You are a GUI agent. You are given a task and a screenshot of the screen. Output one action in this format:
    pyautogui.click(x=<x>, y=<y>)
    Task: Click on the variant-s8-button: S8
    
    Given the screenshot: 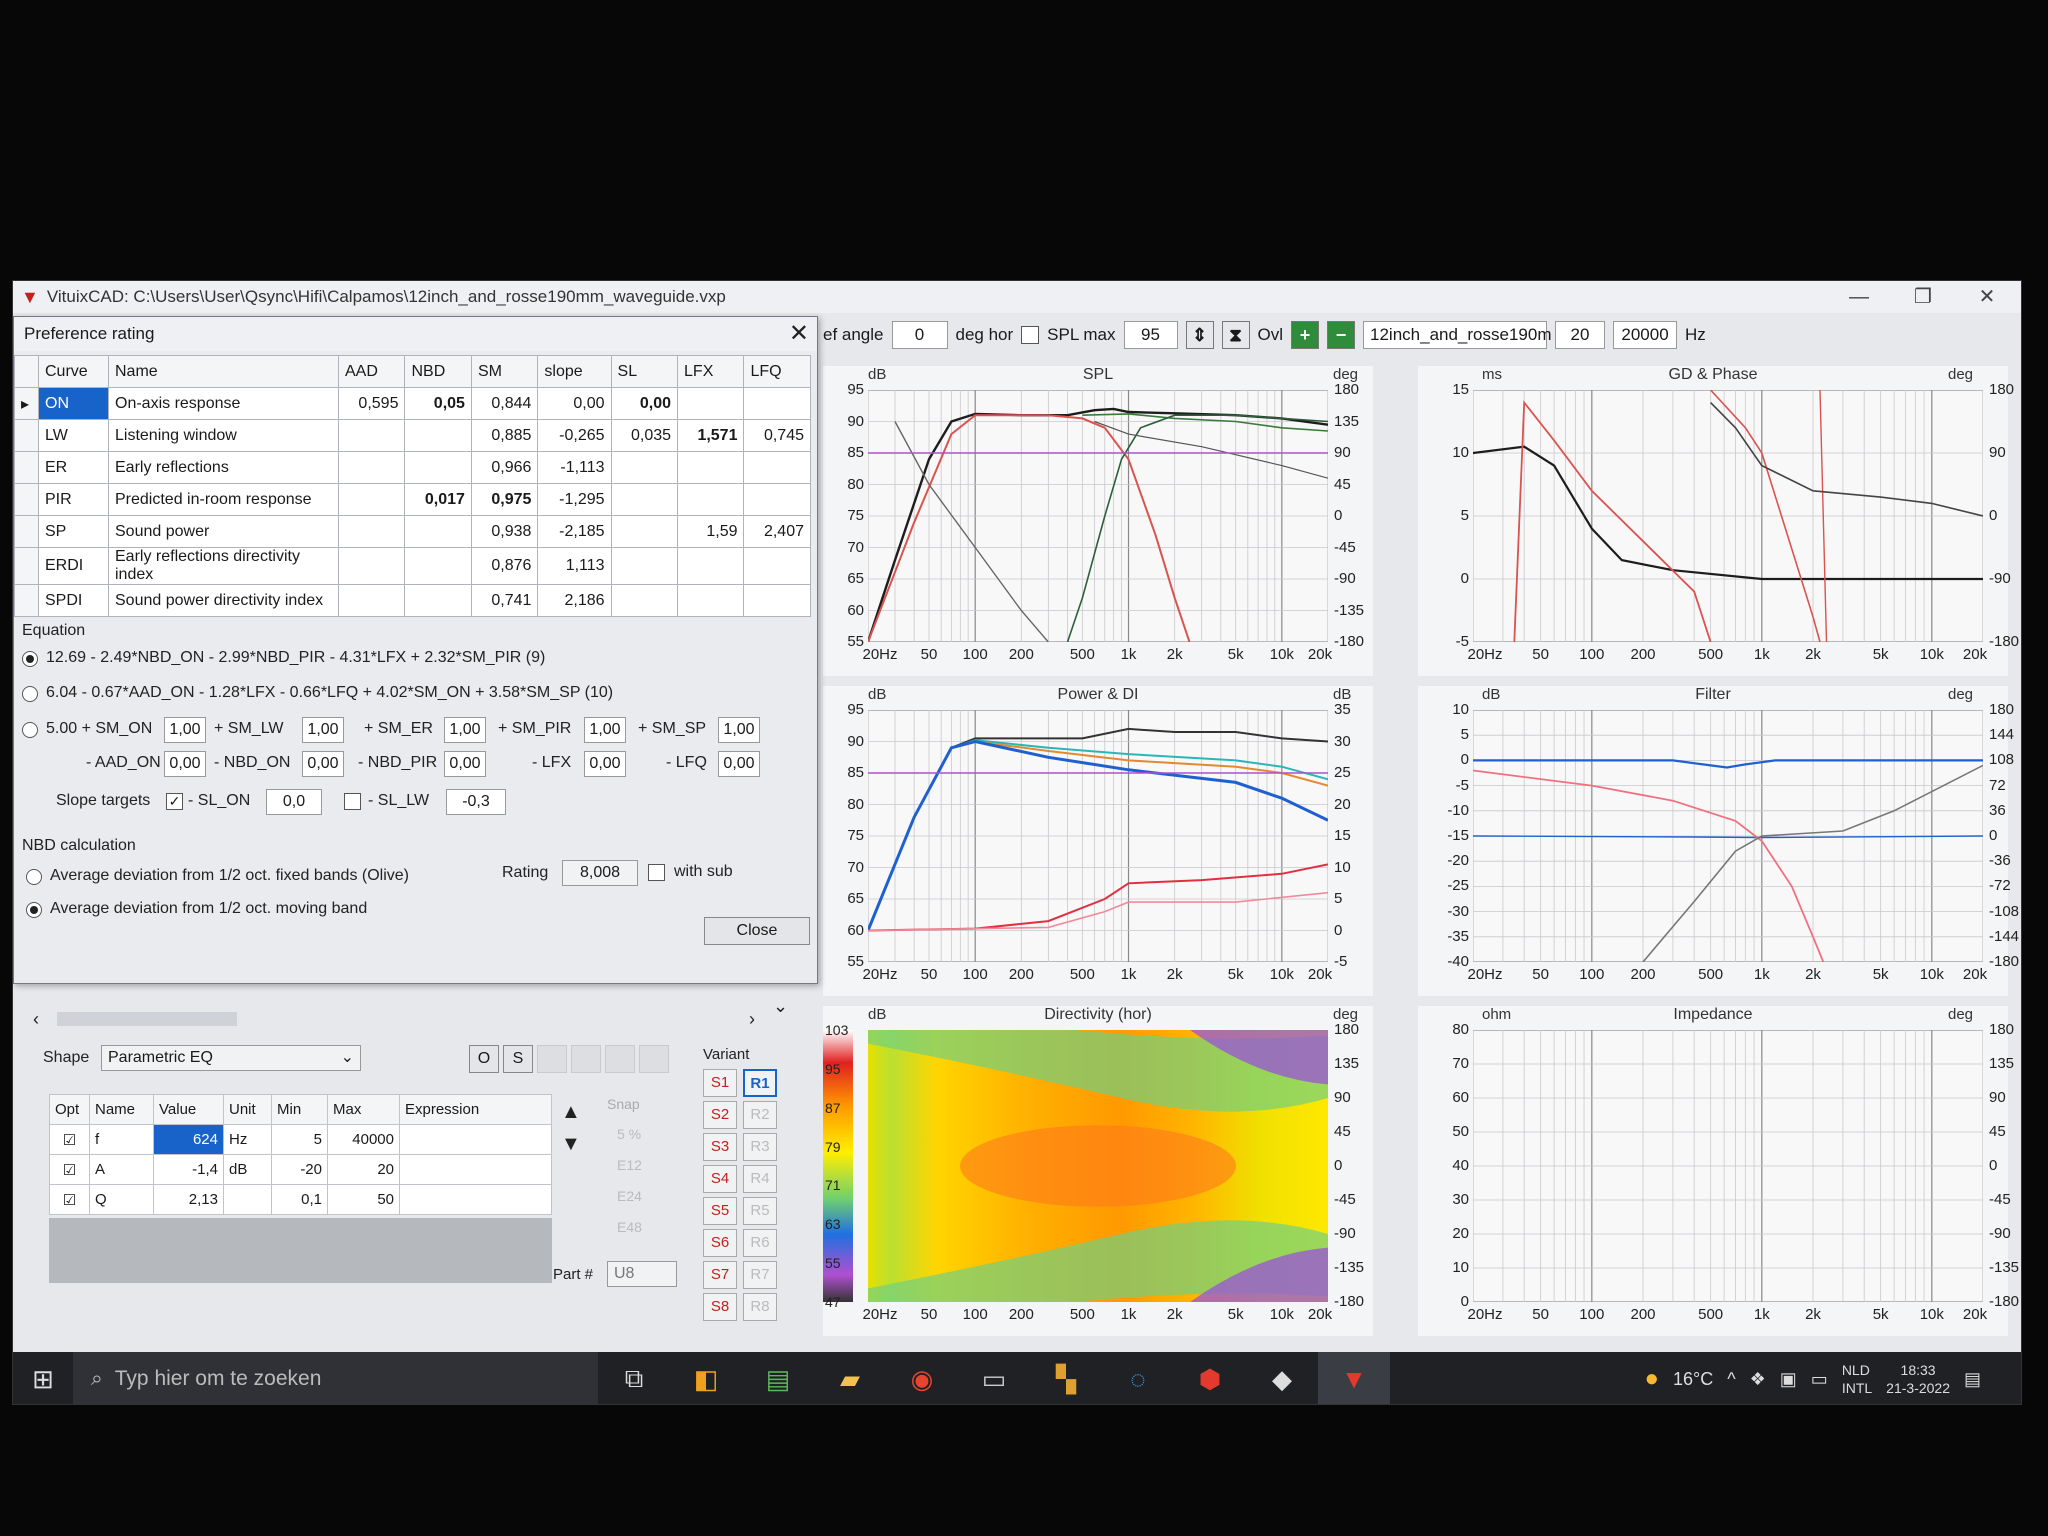 What is the action you would take?
    pyautogui.click(x=720, y=1307)
    